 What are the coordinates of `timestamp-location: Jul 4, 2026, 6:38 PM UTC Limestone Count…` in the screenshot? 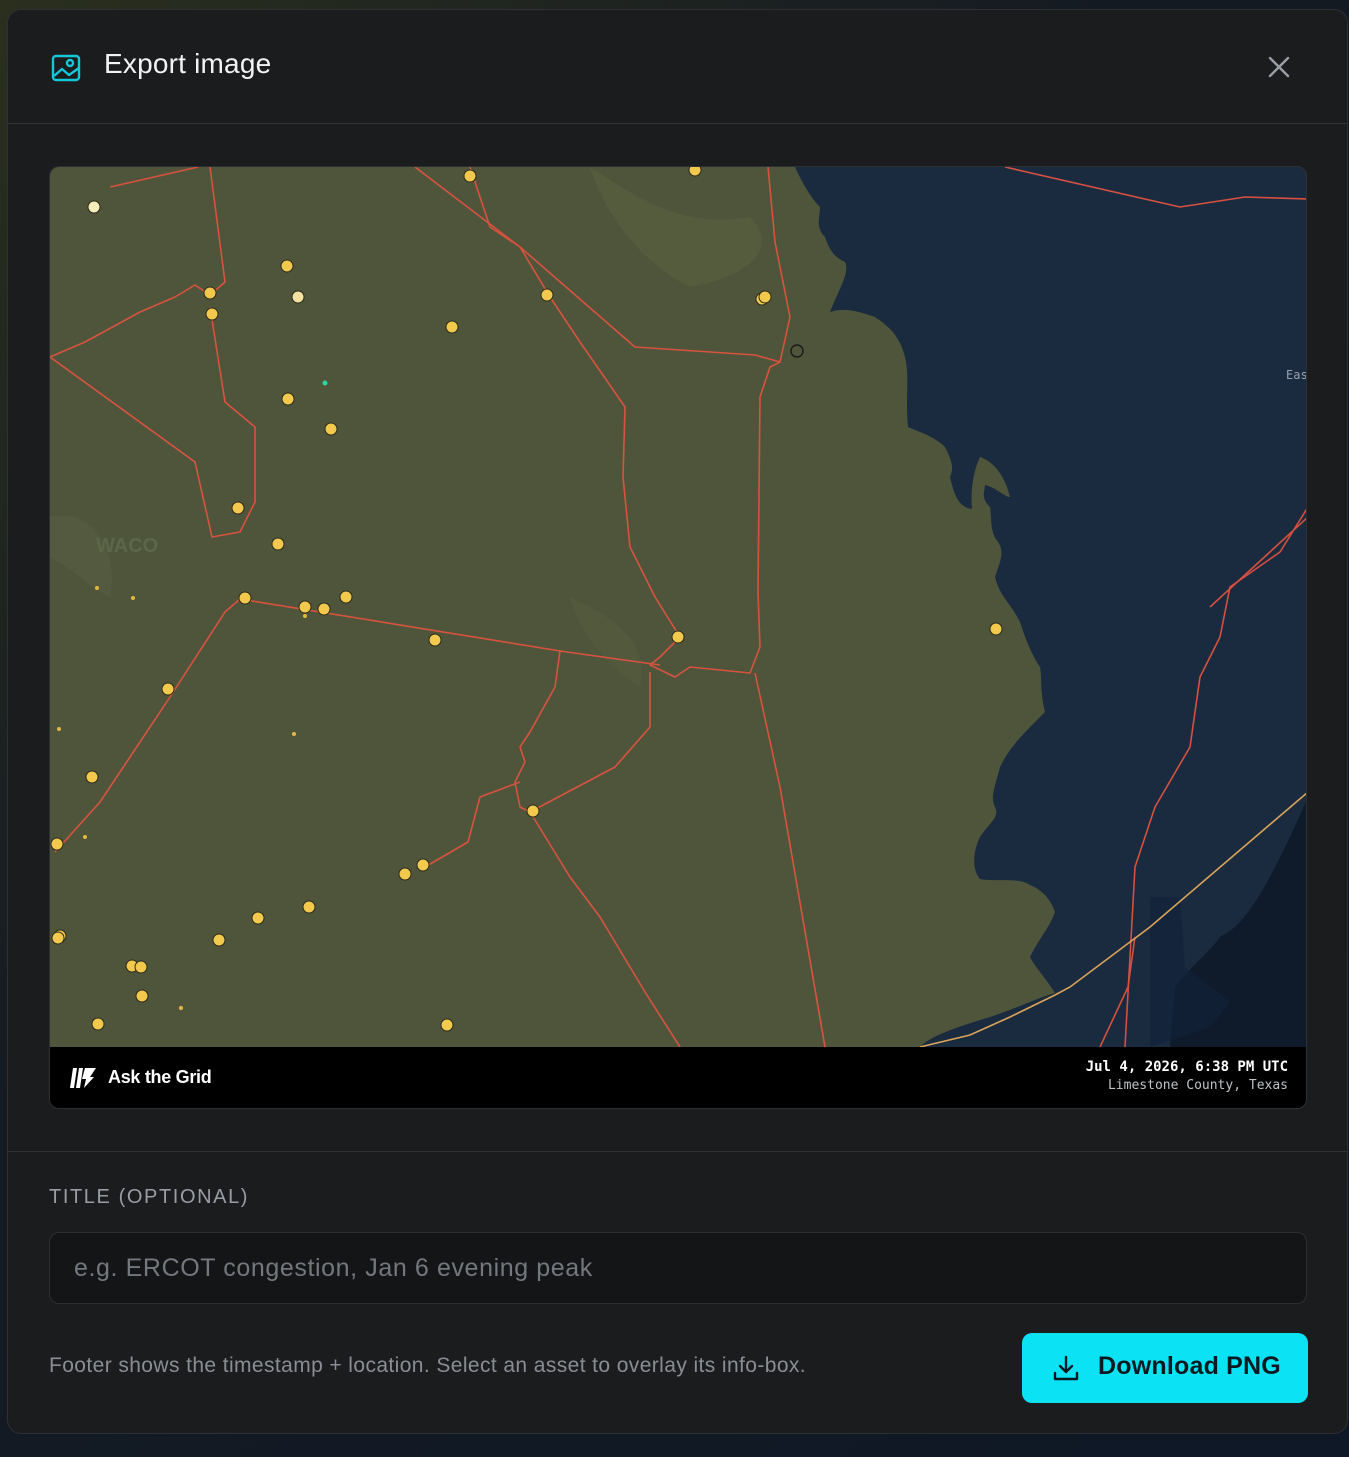 It's located at (1187, 1076).